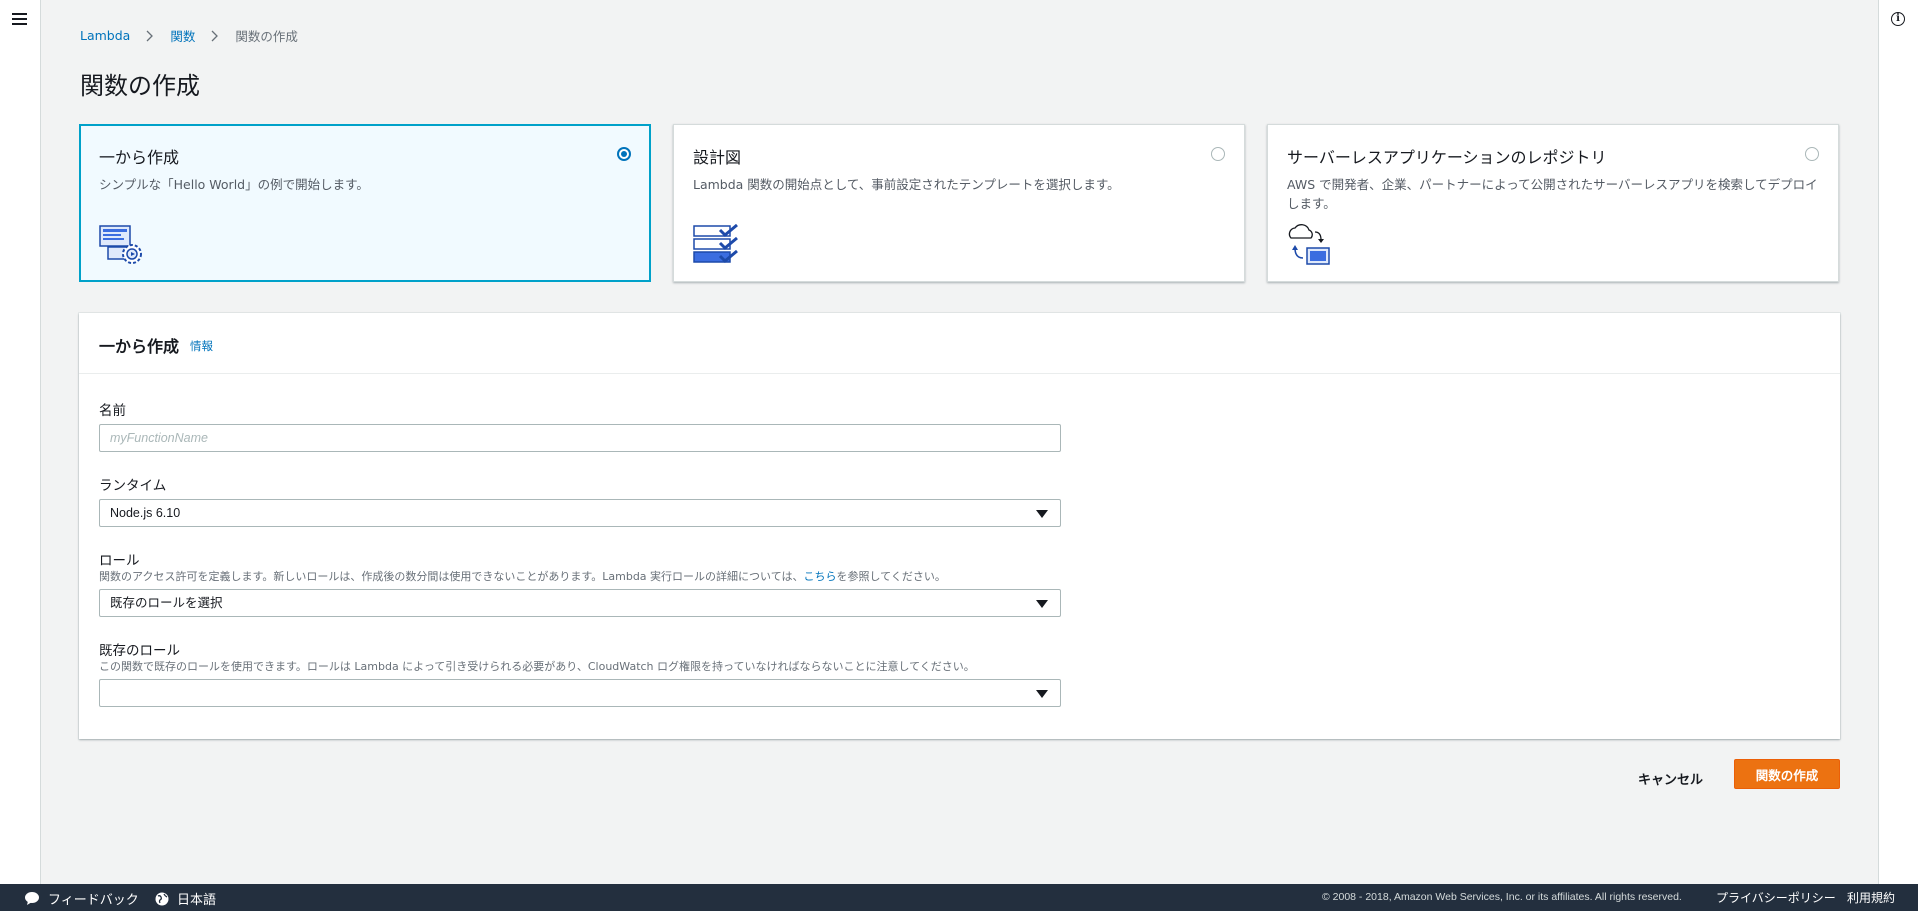 The width and height of the screenshot is (1918, 911). Describe the element at coordinates (1447, 157) in the screenshot. I see `option-card-title: サーバーレスアプリケーションのレポジトリ` at that location.